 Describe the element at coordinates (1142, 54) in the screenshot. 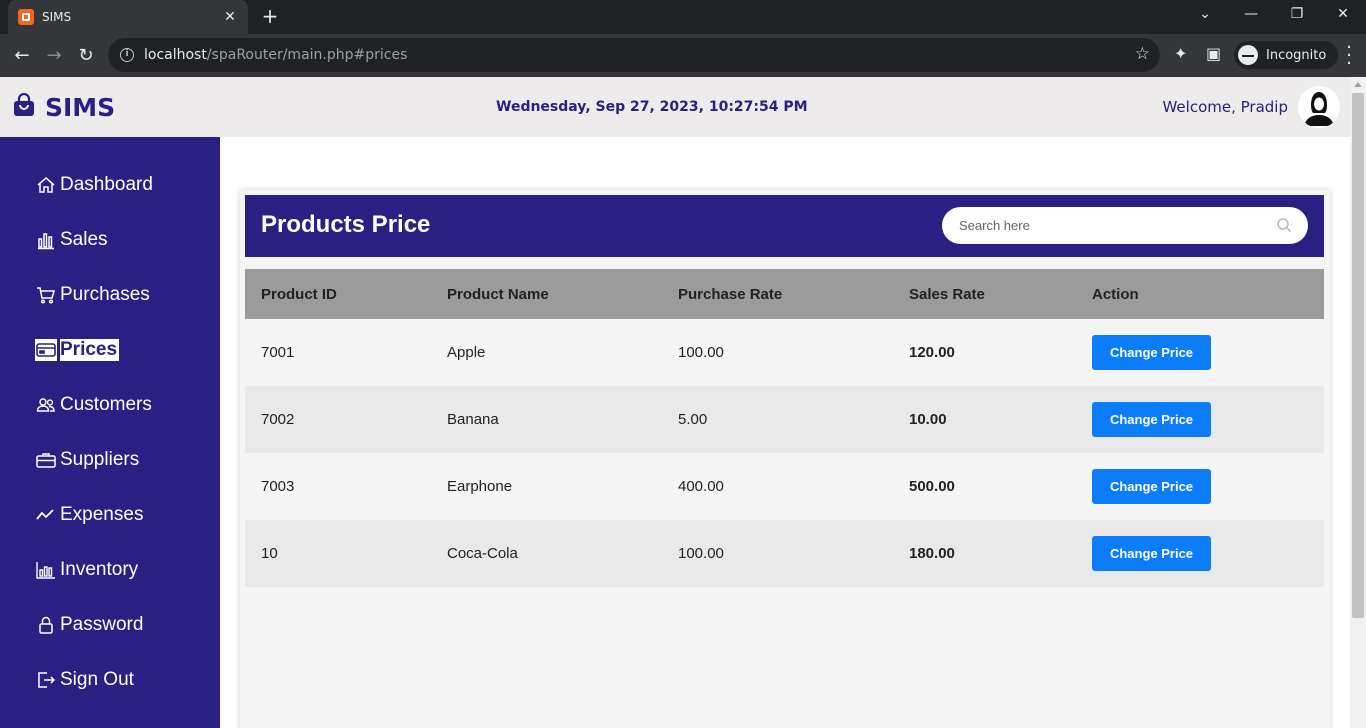

I see `bookmark-star-icon: ☆` at that location.